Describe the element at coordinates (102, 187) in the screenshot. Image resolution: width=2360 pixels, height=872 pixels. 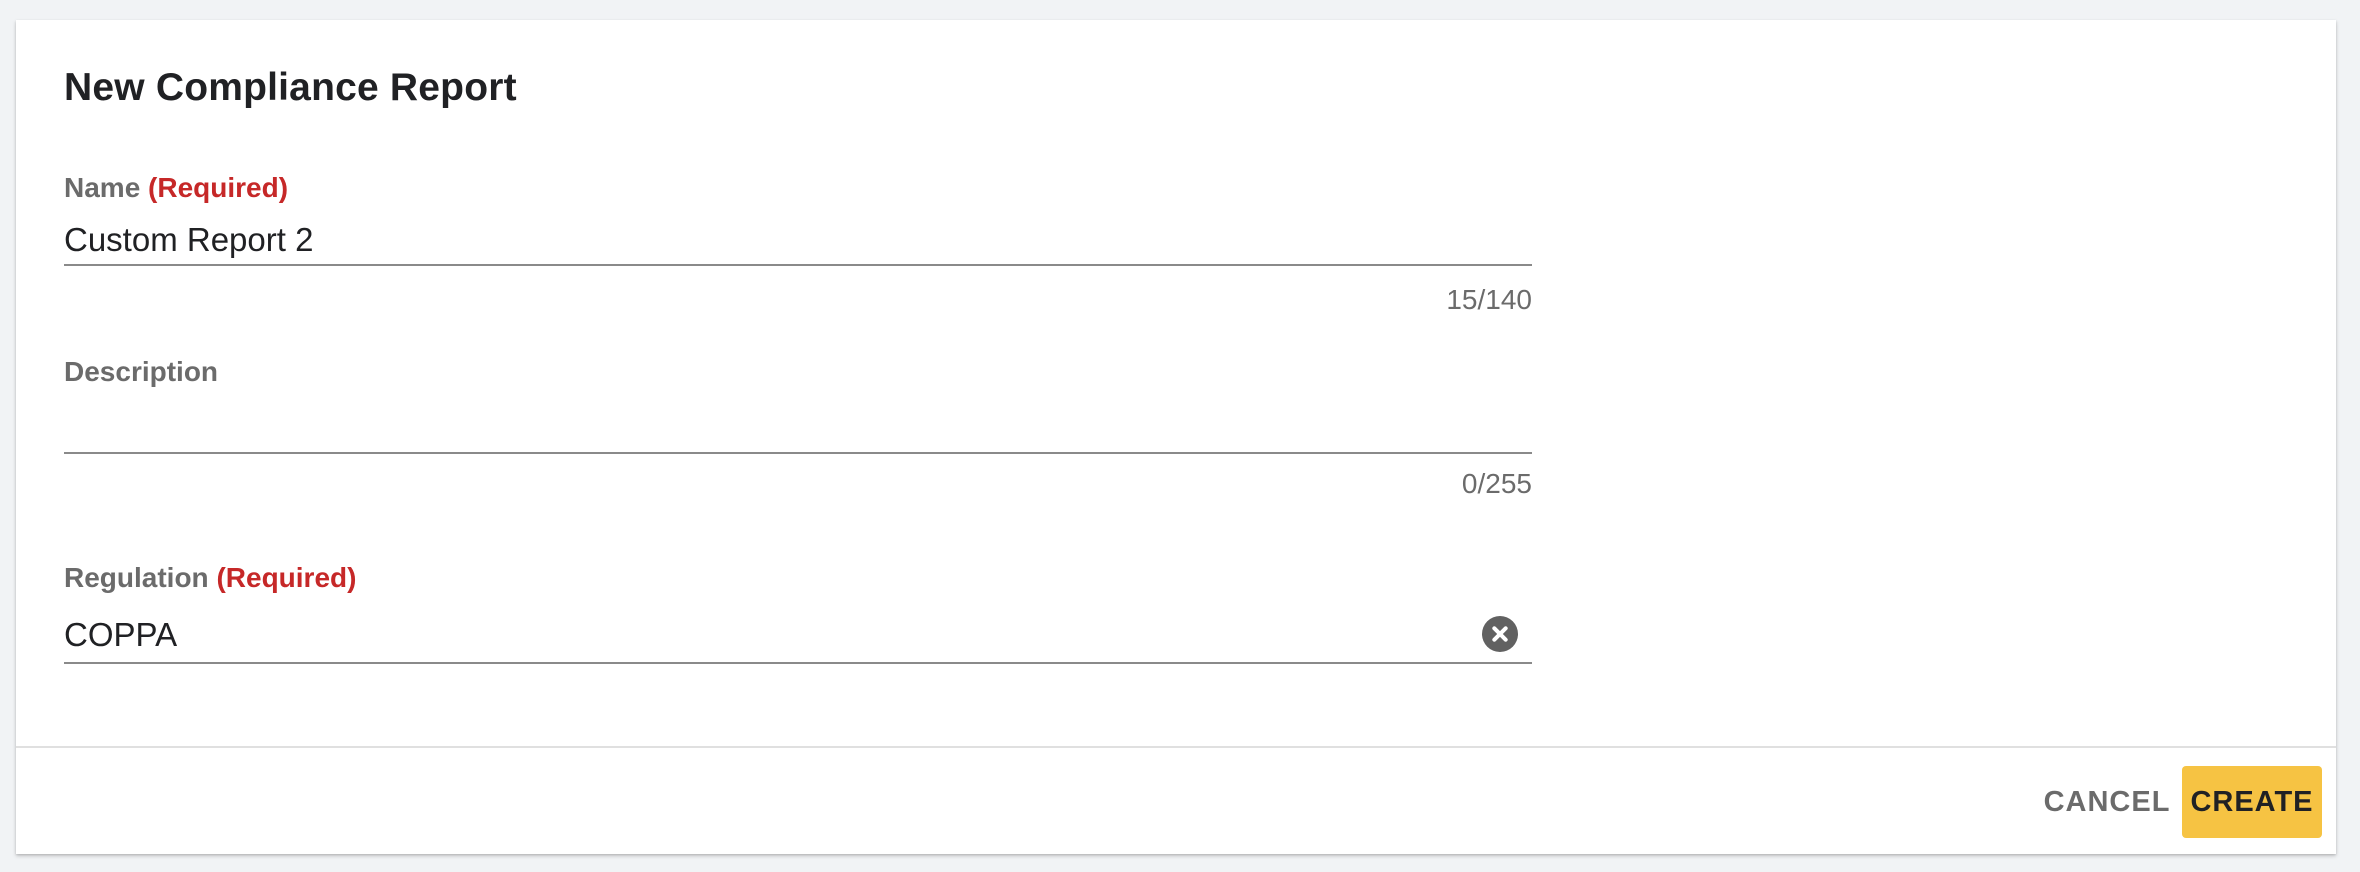
I see `name-label-text: Name` at that location.